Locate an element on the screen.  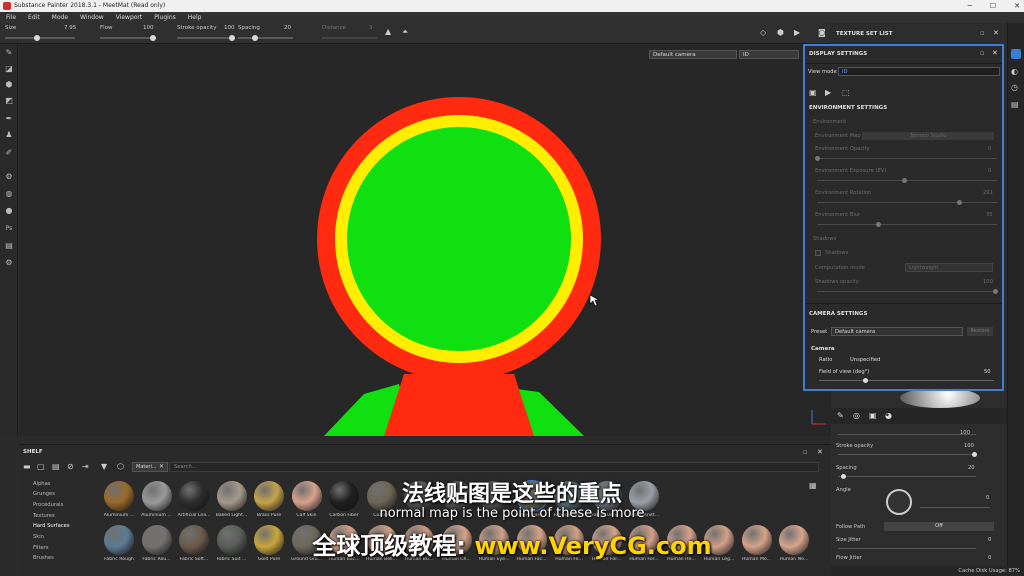
camera-tab-icon: ▶ is located at coordinates (828, 92).